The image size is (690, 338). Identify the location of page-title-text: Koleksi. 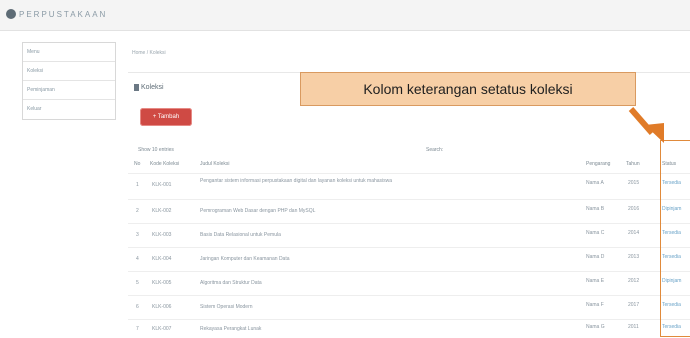
(152, 87).